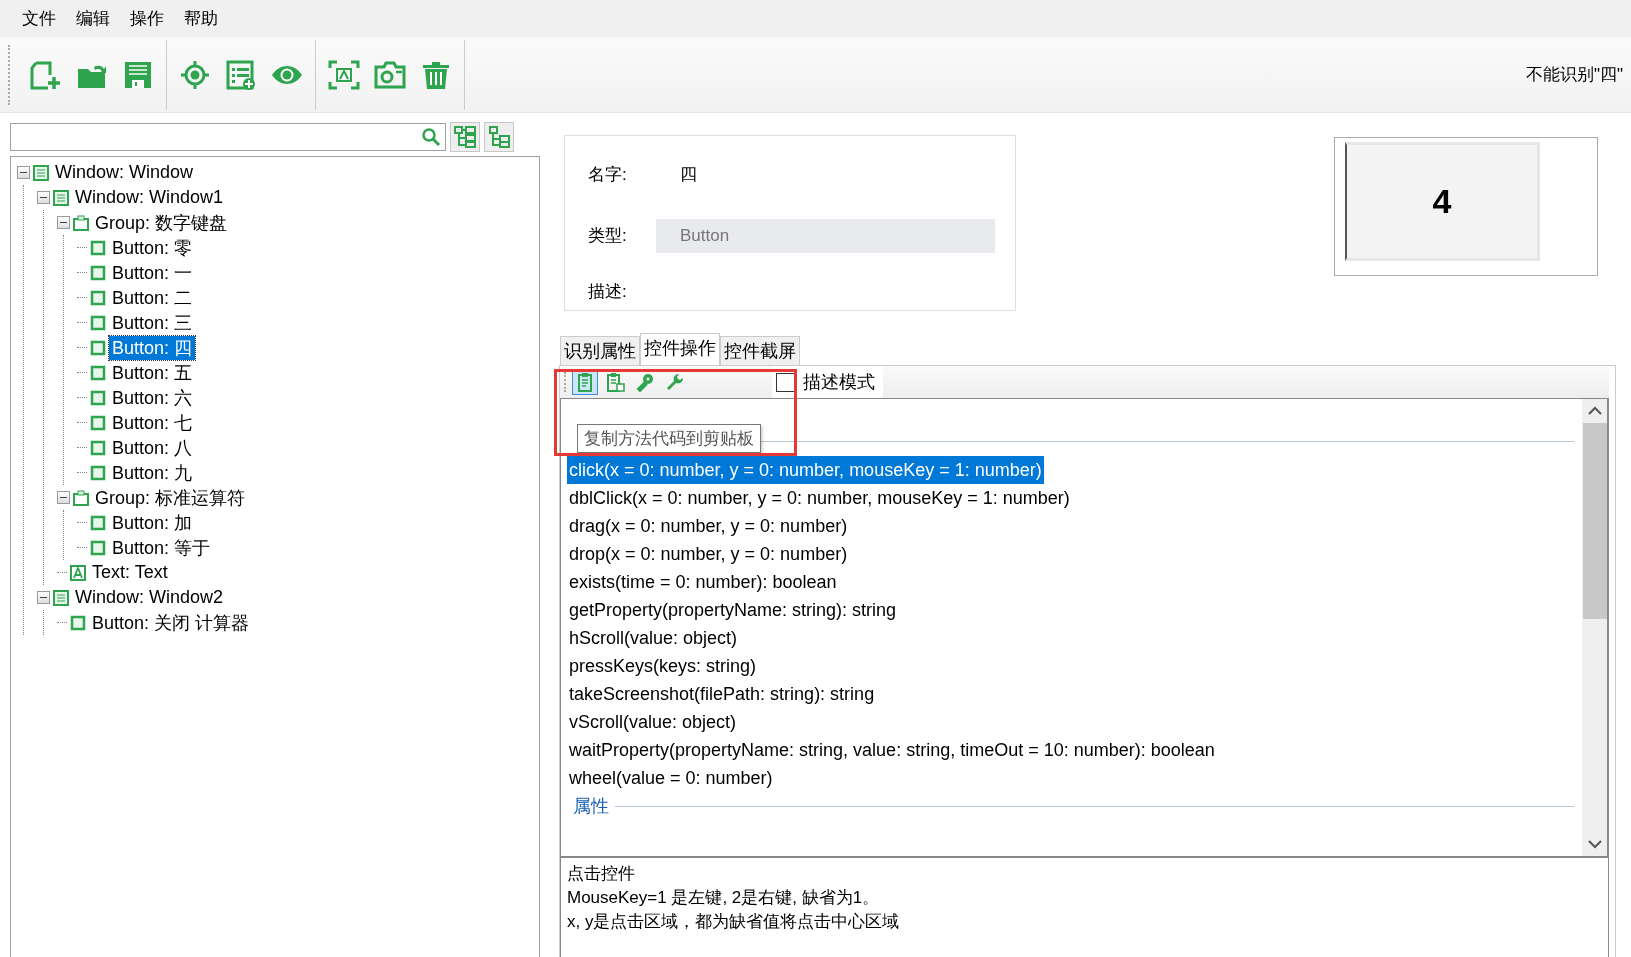 The width and height of the screenshot is (1631, 957). Describe the element at coordinates (152, 297) in the screenshot. I see `tree-item: Button: 二` at that location.